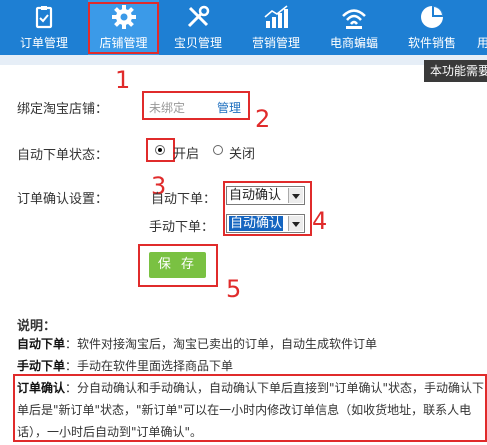  I want to click on nav-item-marketing-management: 营销管理, so click(276, 27).